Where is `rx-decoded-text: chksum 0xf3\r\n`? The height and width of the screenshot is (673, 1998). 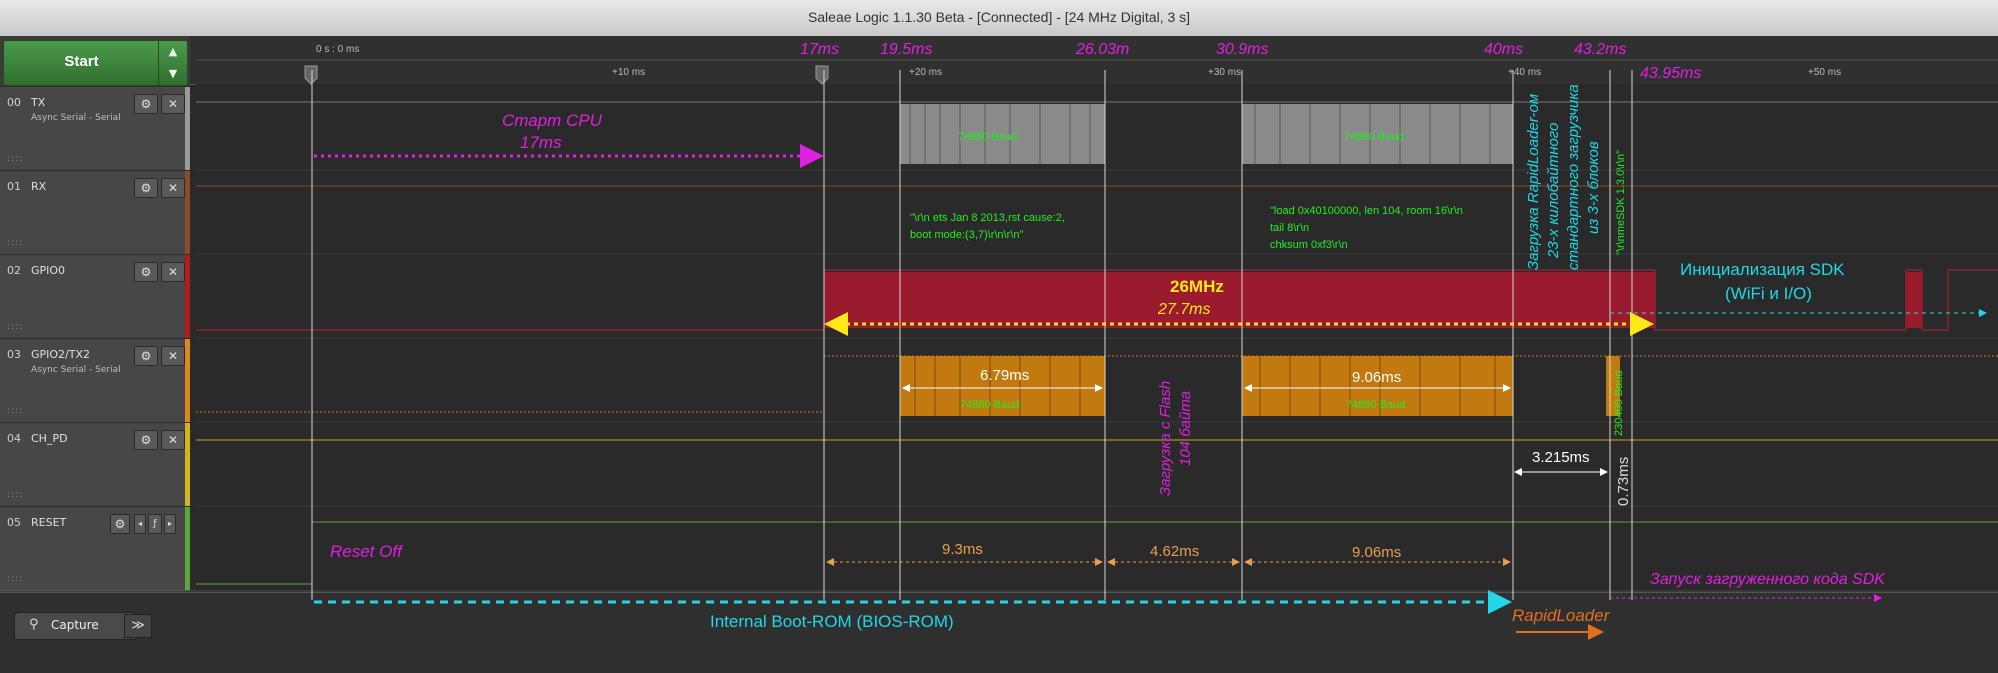 rx-decoded-text: chksum 0xf3\r\n is located at coordinates (1309, 245).